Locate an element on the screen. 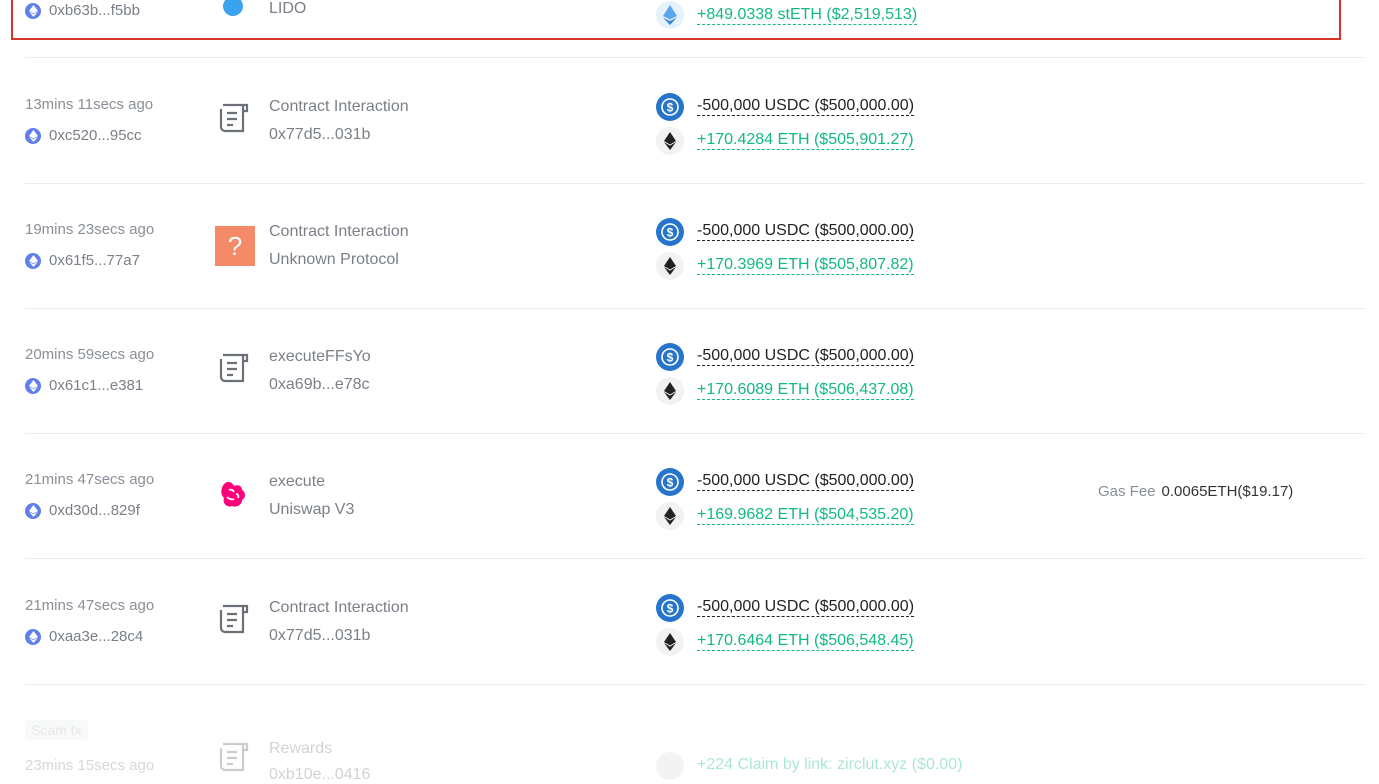 Image resolution: width=1379 pixels, height=784 pixels. address-text: 0xd30d...829f is located at coordinates (94, 510).